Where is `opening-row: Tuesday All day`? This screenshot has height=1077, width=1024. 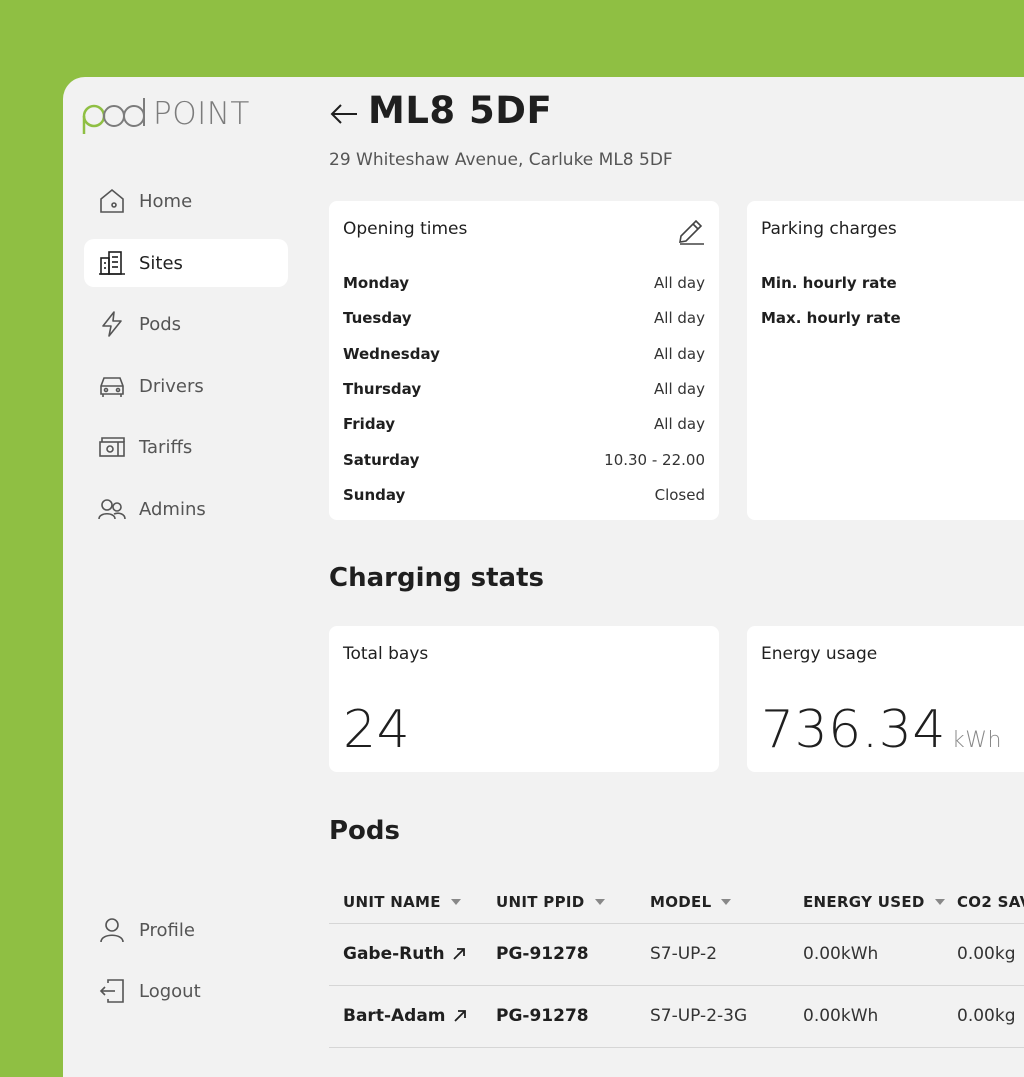 opening-row: Tuesday All day is located at coordinates (524, 318).